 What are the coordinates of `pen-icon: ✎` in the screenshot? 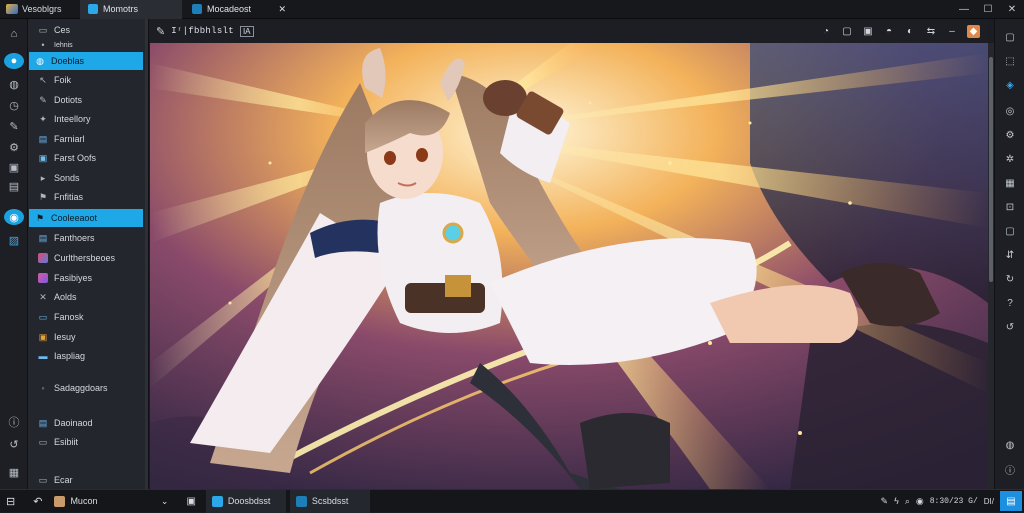 It's located at (885, 501).